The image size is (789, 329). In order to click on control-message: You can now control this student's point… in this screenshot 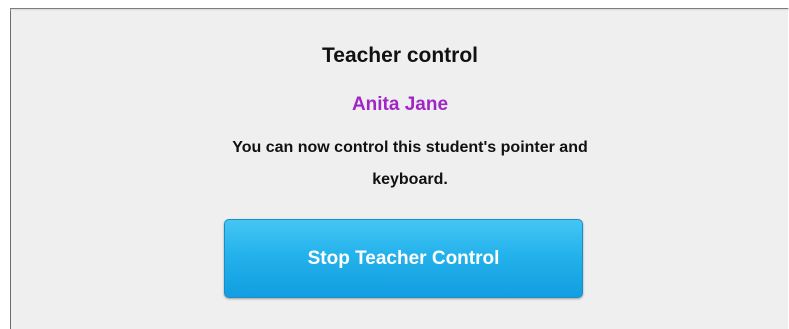, I will do `click(410, 163)`.